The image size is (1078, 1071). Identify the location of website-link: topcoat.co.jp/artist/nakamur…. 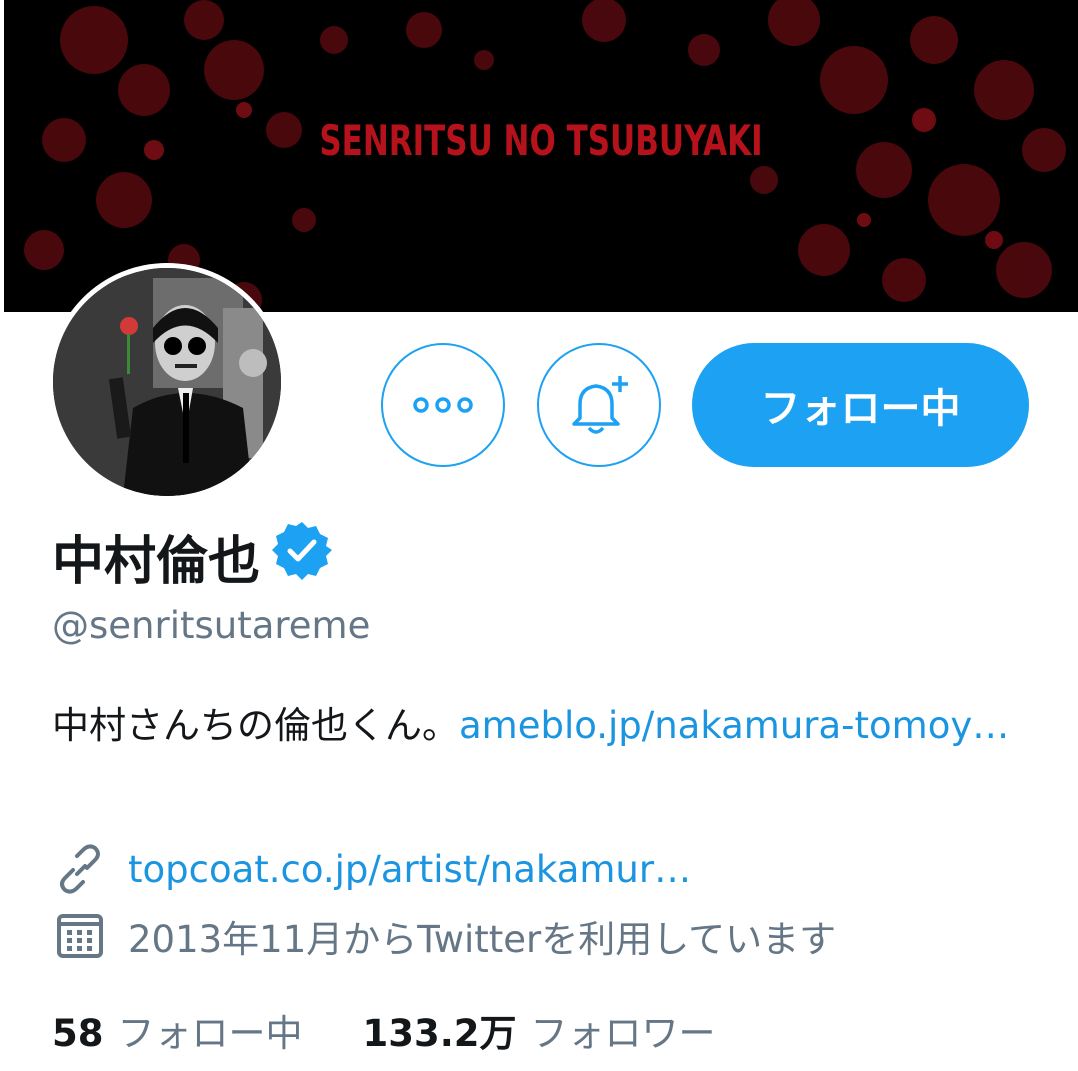
(409, 869).